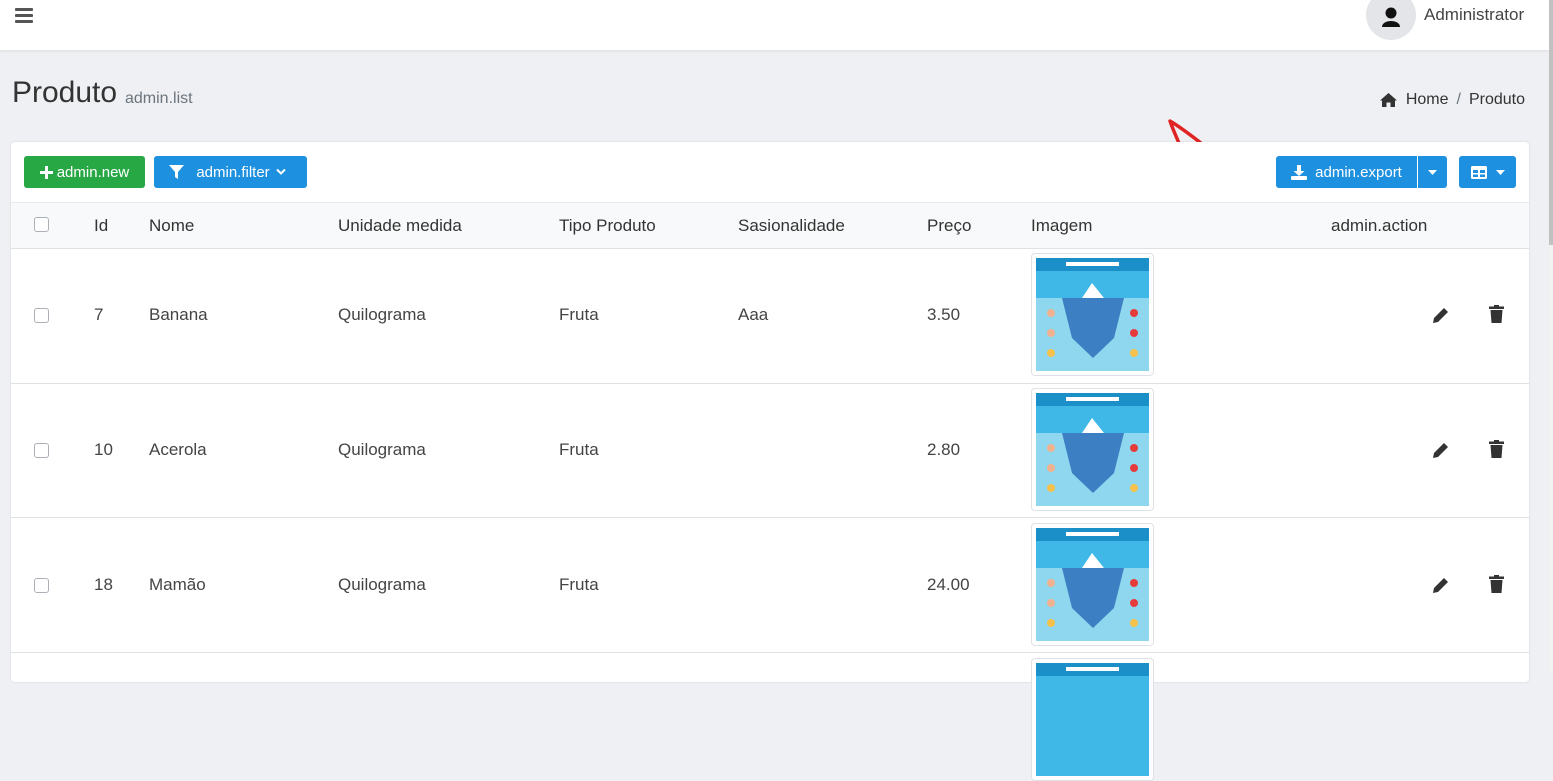  What do you see at coordinates (944, 449) in the screenshot?
I see `cell-preco: 2.80` at bounding box center [944, 449].